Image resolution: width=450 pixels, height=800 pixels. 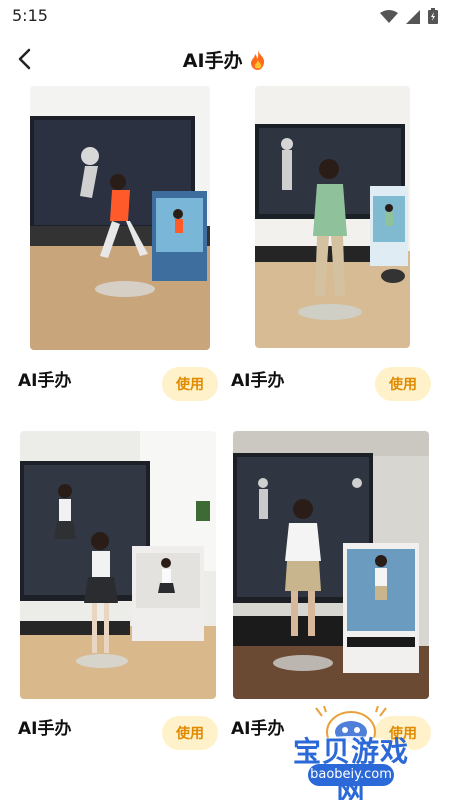 I want to click on status-icons, so click(x=409, y=18).